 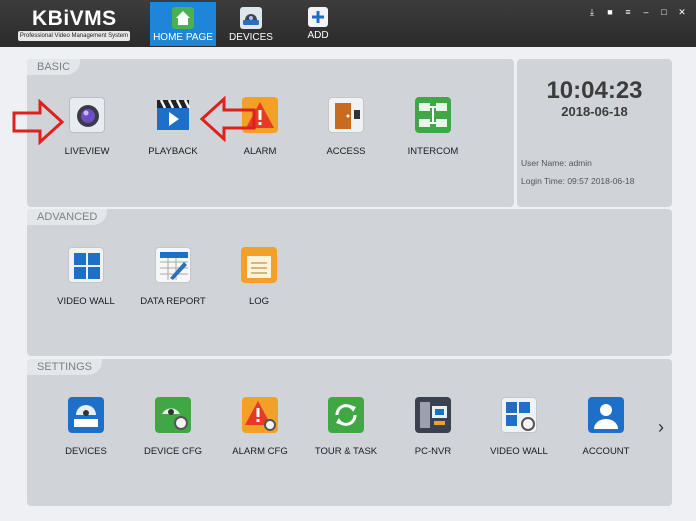 What do you see at coordinates (86, 415) in the screenshot?
I see `dome-camera-icon` at bounding box center [86, 415].